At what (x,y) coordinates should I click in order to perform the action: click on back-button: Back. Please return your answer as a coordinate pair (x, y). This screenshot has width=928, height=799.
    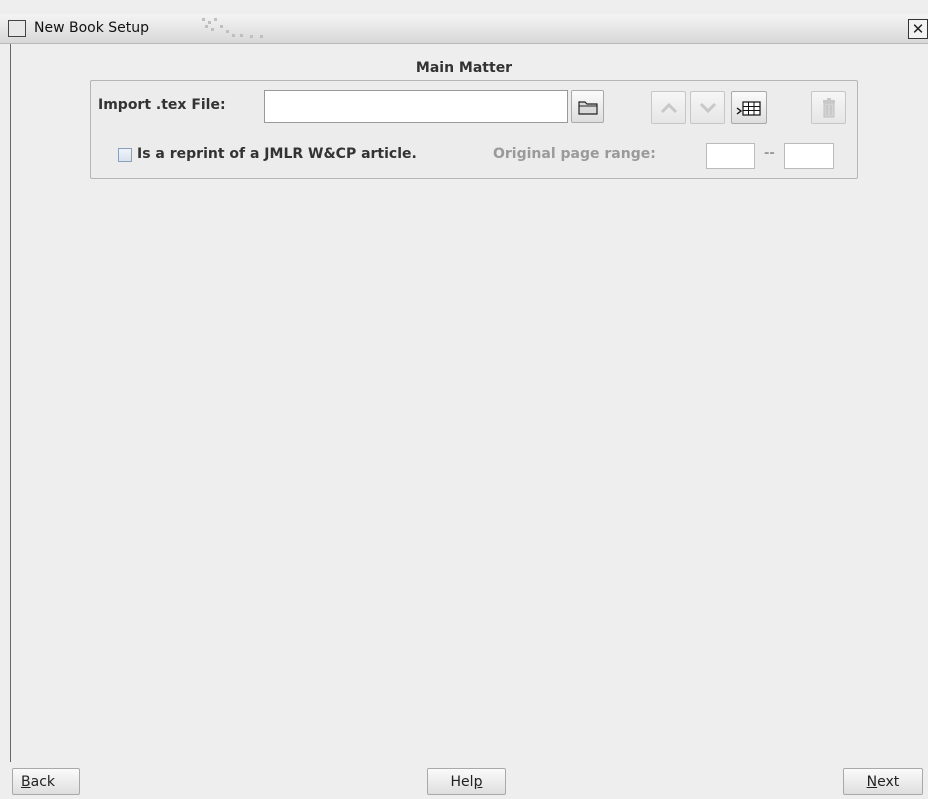
    Looking at the image, I should click on (46, 781).